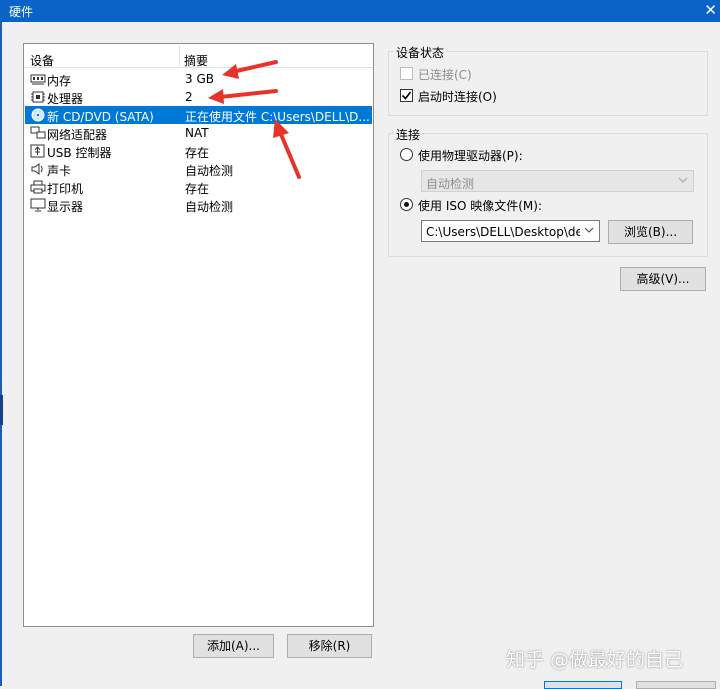  What do you see at coordinates (503, 232) in the screenshot?
I see `iso-path-value: C:\Users\DELL\Desktop\dell\` at bounding box center [503, 232].